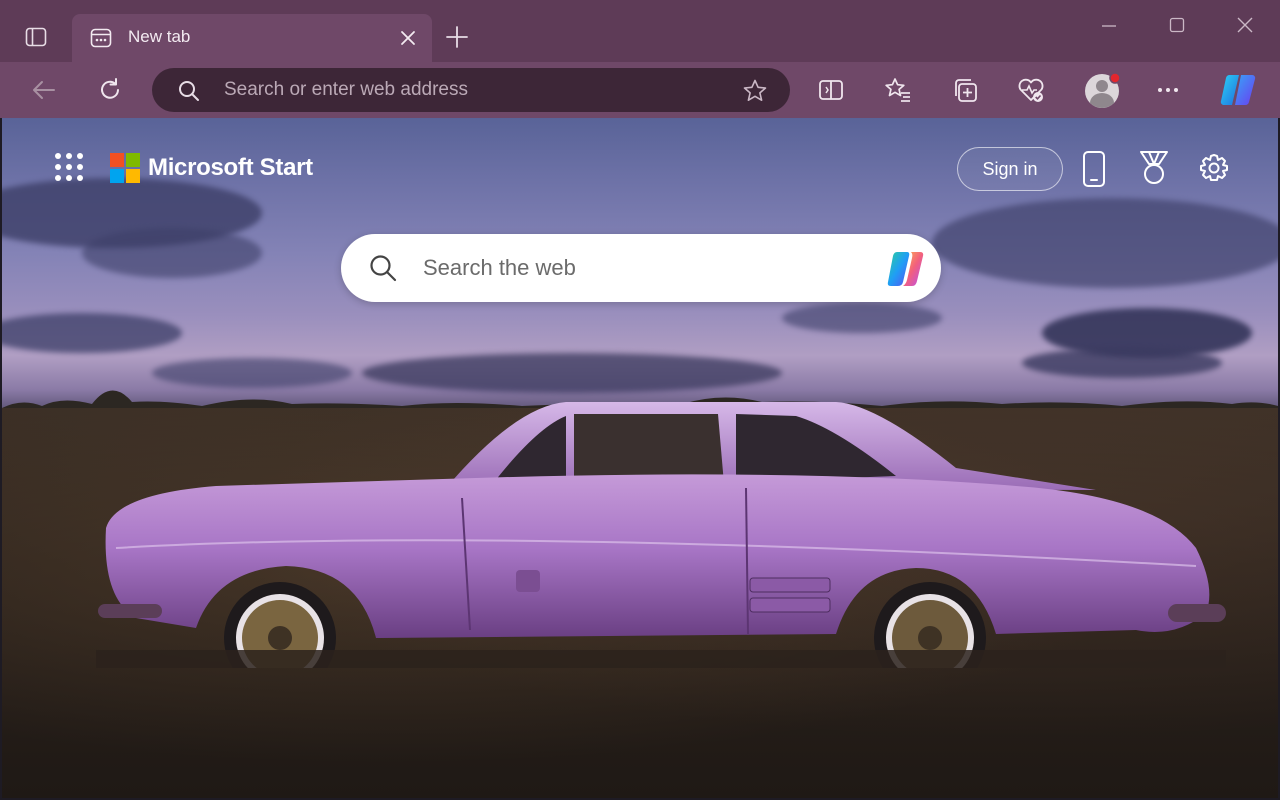 This screenshot has height=800, width=1280. I want to click on profile-avatar-icon, so click(1103, 90).